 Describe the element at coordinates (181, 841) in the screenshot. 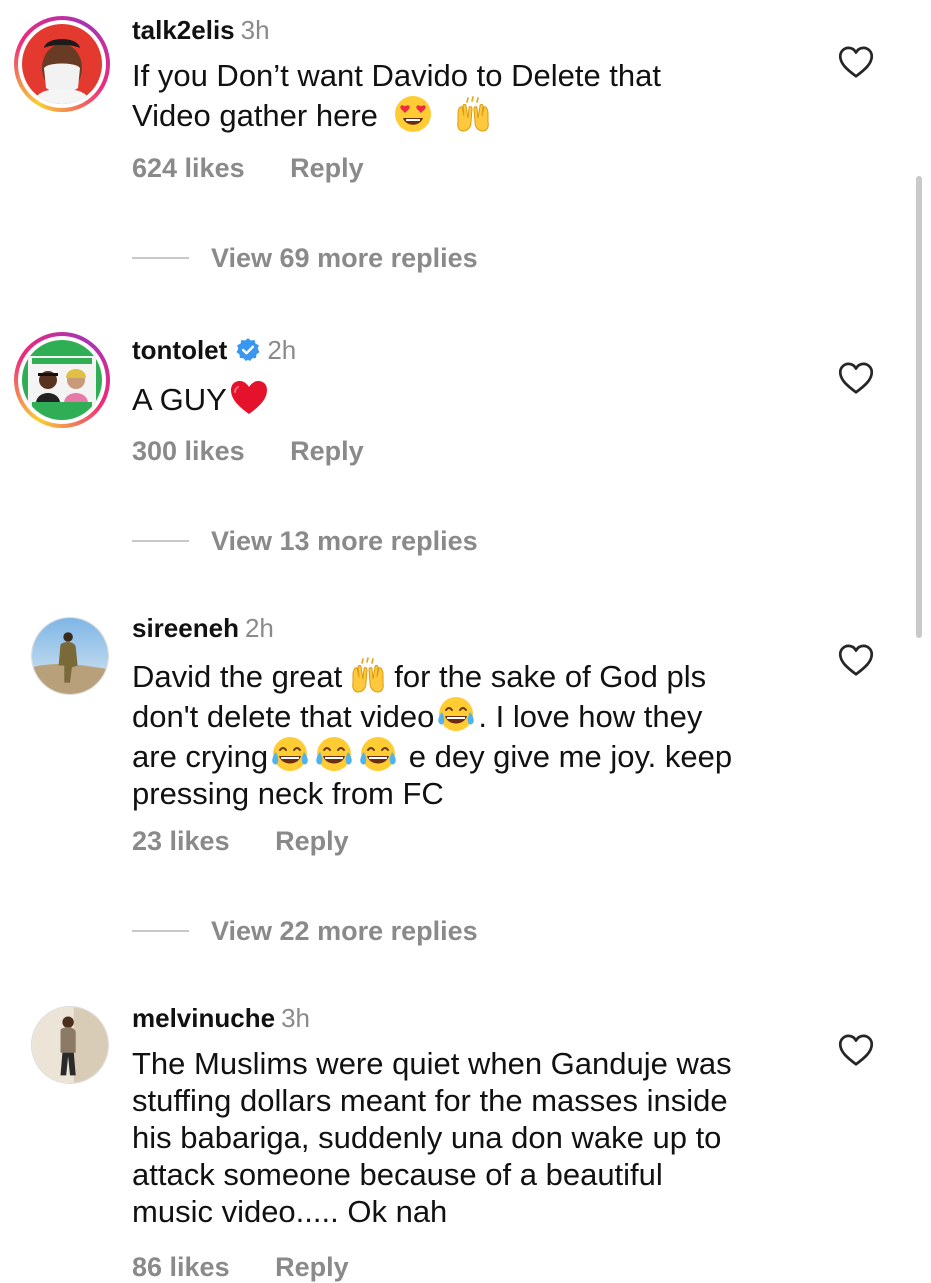

I see `likes-count: 23 likes` at that location.